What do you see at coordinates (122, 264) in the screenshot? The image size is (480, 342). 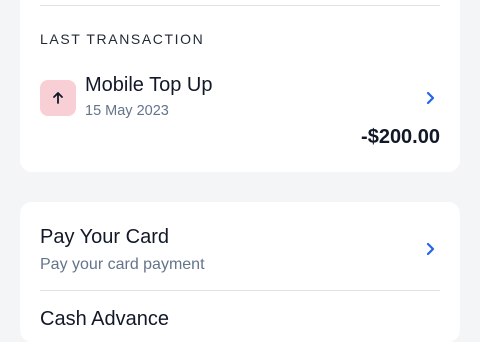 I see `pay-your-card-subtitle: Pay your card payment` at bounding box center [122, 264].